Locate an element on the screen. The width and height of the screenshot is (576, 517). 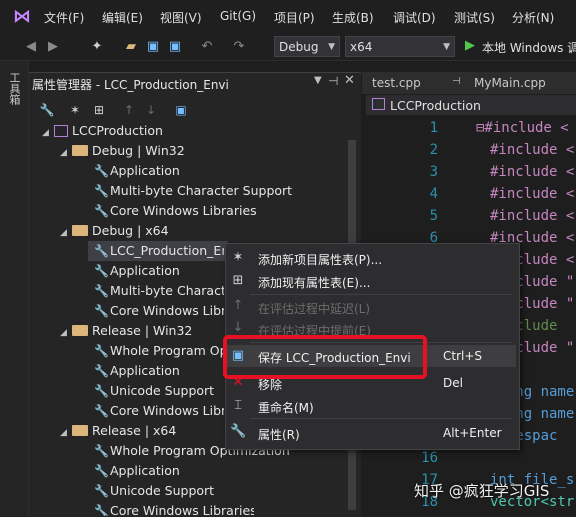
config-debug-x64: ◢ Debug | x64 is located at coordinates (114, 231).